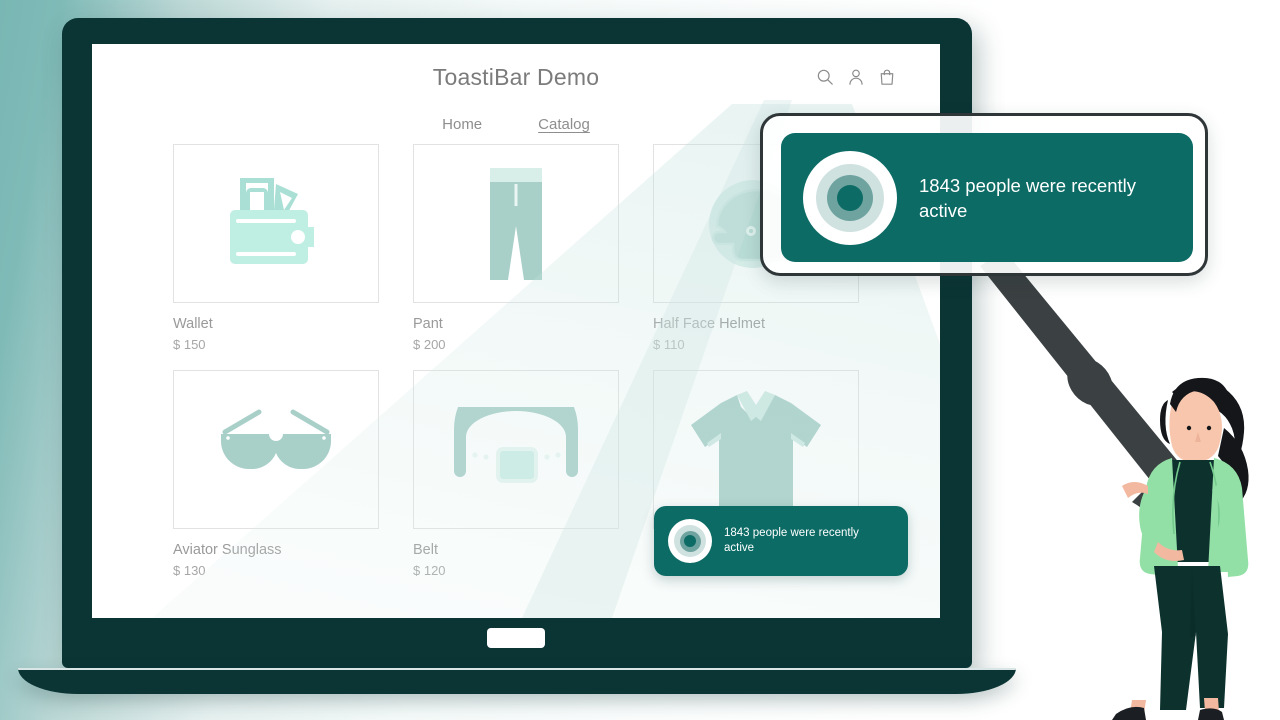 This screenshot has width=1280, height=720. I want to click on product-name: Belt, so click(425, 550).